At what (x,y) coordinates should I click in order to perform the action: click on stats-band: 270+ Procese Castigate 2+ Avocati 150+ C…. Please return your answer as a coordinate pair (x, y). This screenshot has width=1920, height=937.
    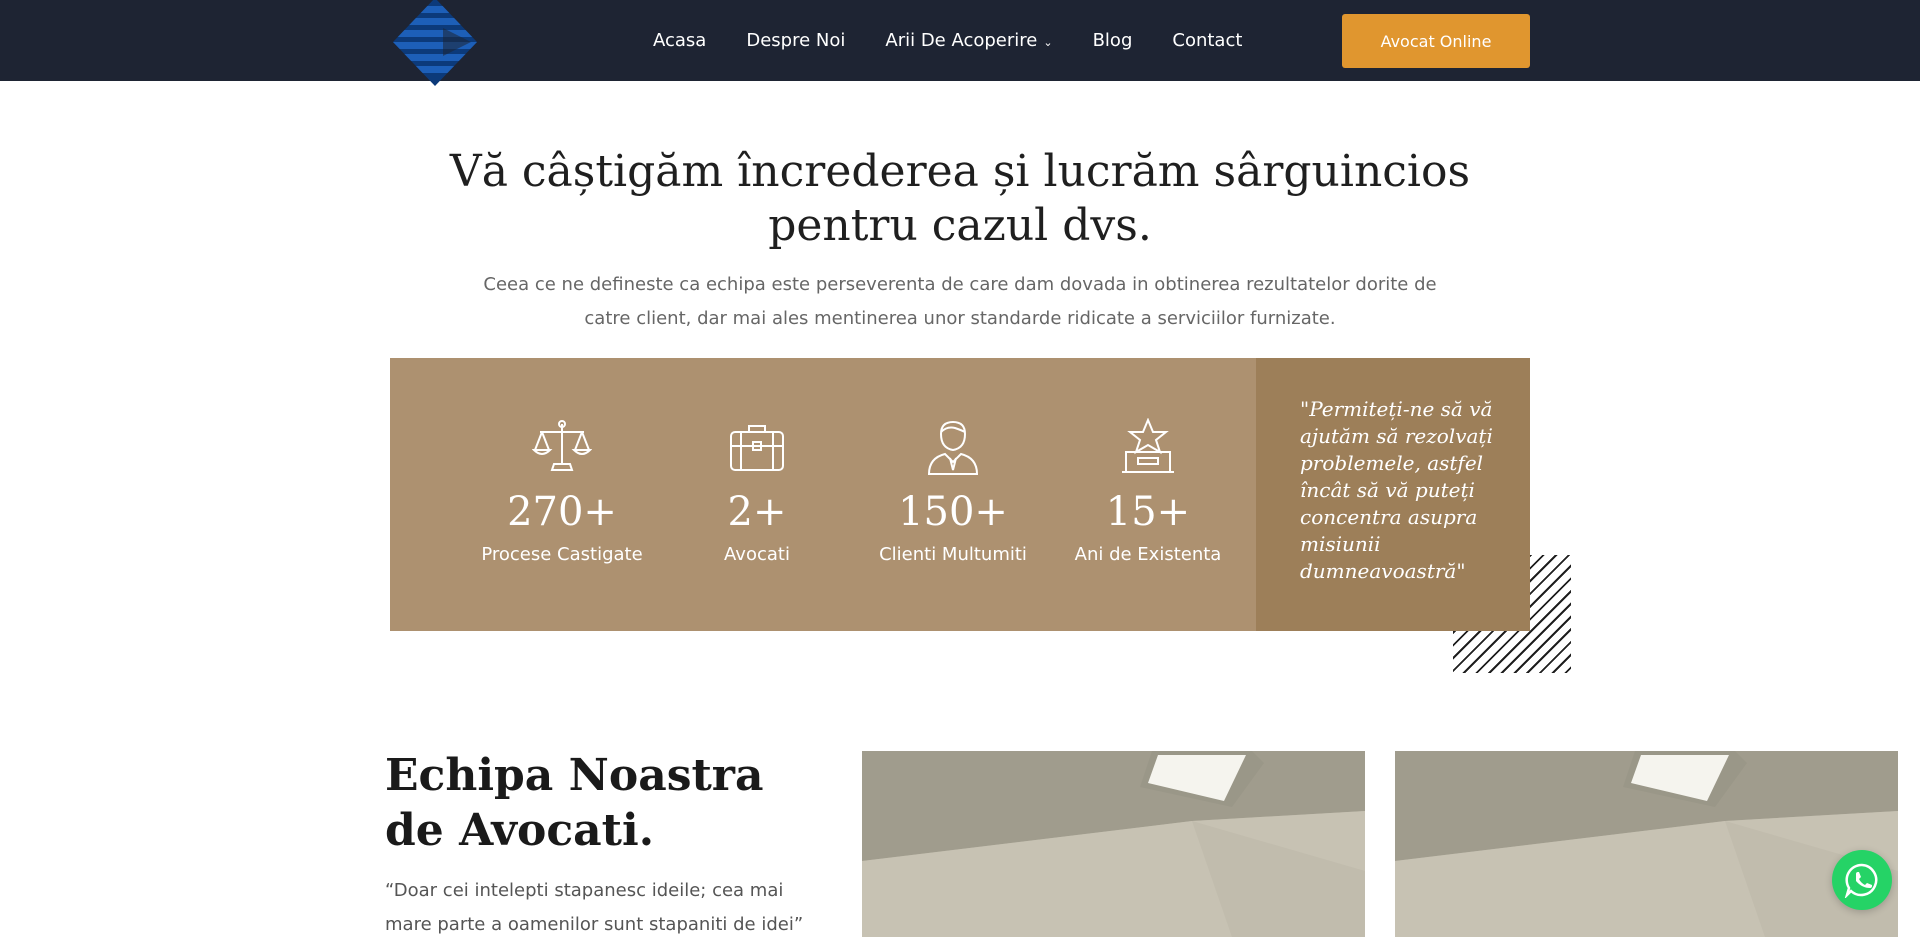
    Looking at the image, I should click on (823, 494).